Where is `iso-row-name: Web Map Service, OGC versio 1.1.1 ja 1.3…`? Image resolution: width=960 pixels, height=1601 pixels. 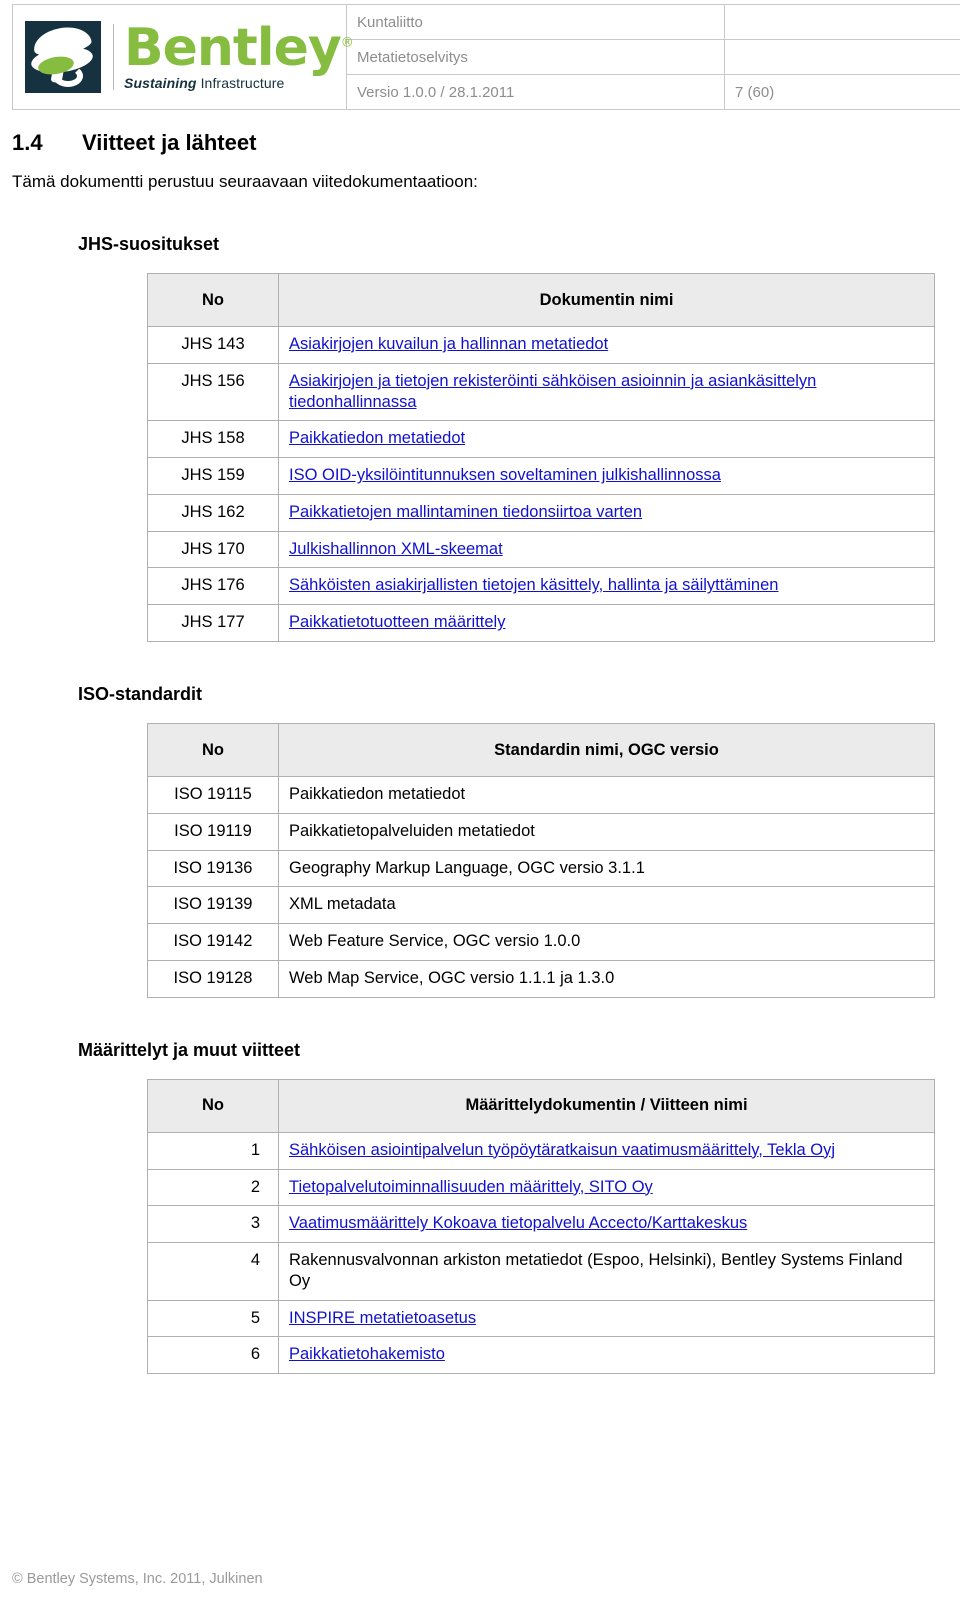
iso-row-name: Web Map Service, OGC versio 1.1.1 ja 1.3… is located at coordinates (606, 978).